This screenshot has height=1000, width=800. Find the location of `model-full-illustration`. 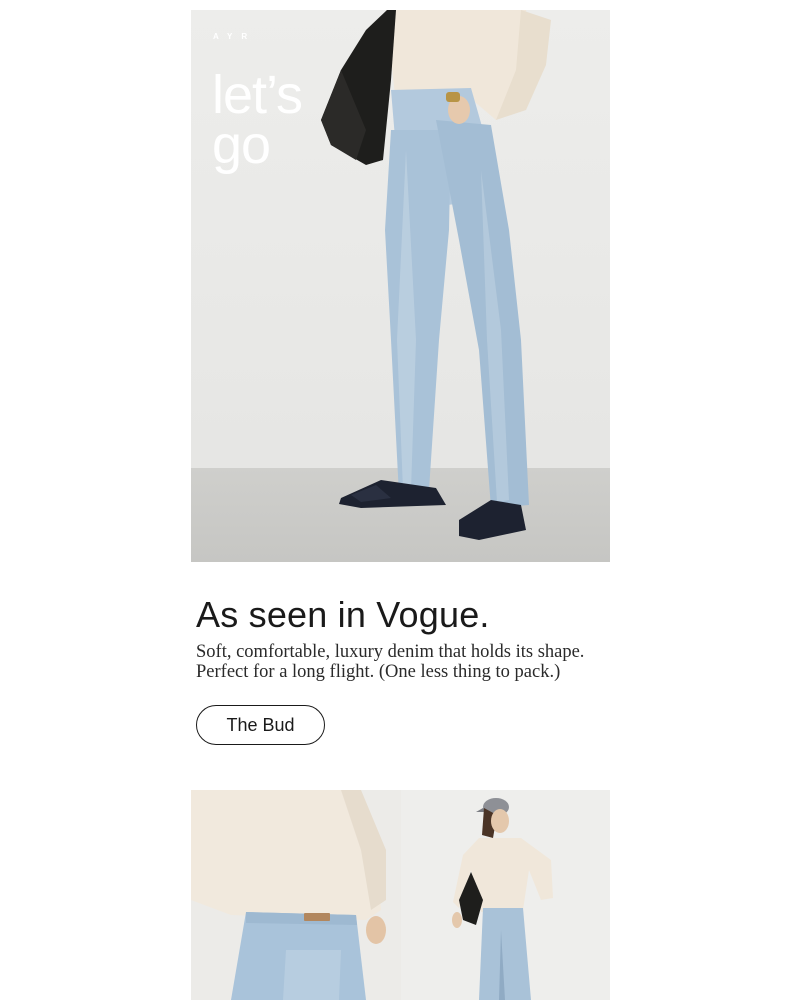

model-full-illustration is located at coordinates (502, 899).